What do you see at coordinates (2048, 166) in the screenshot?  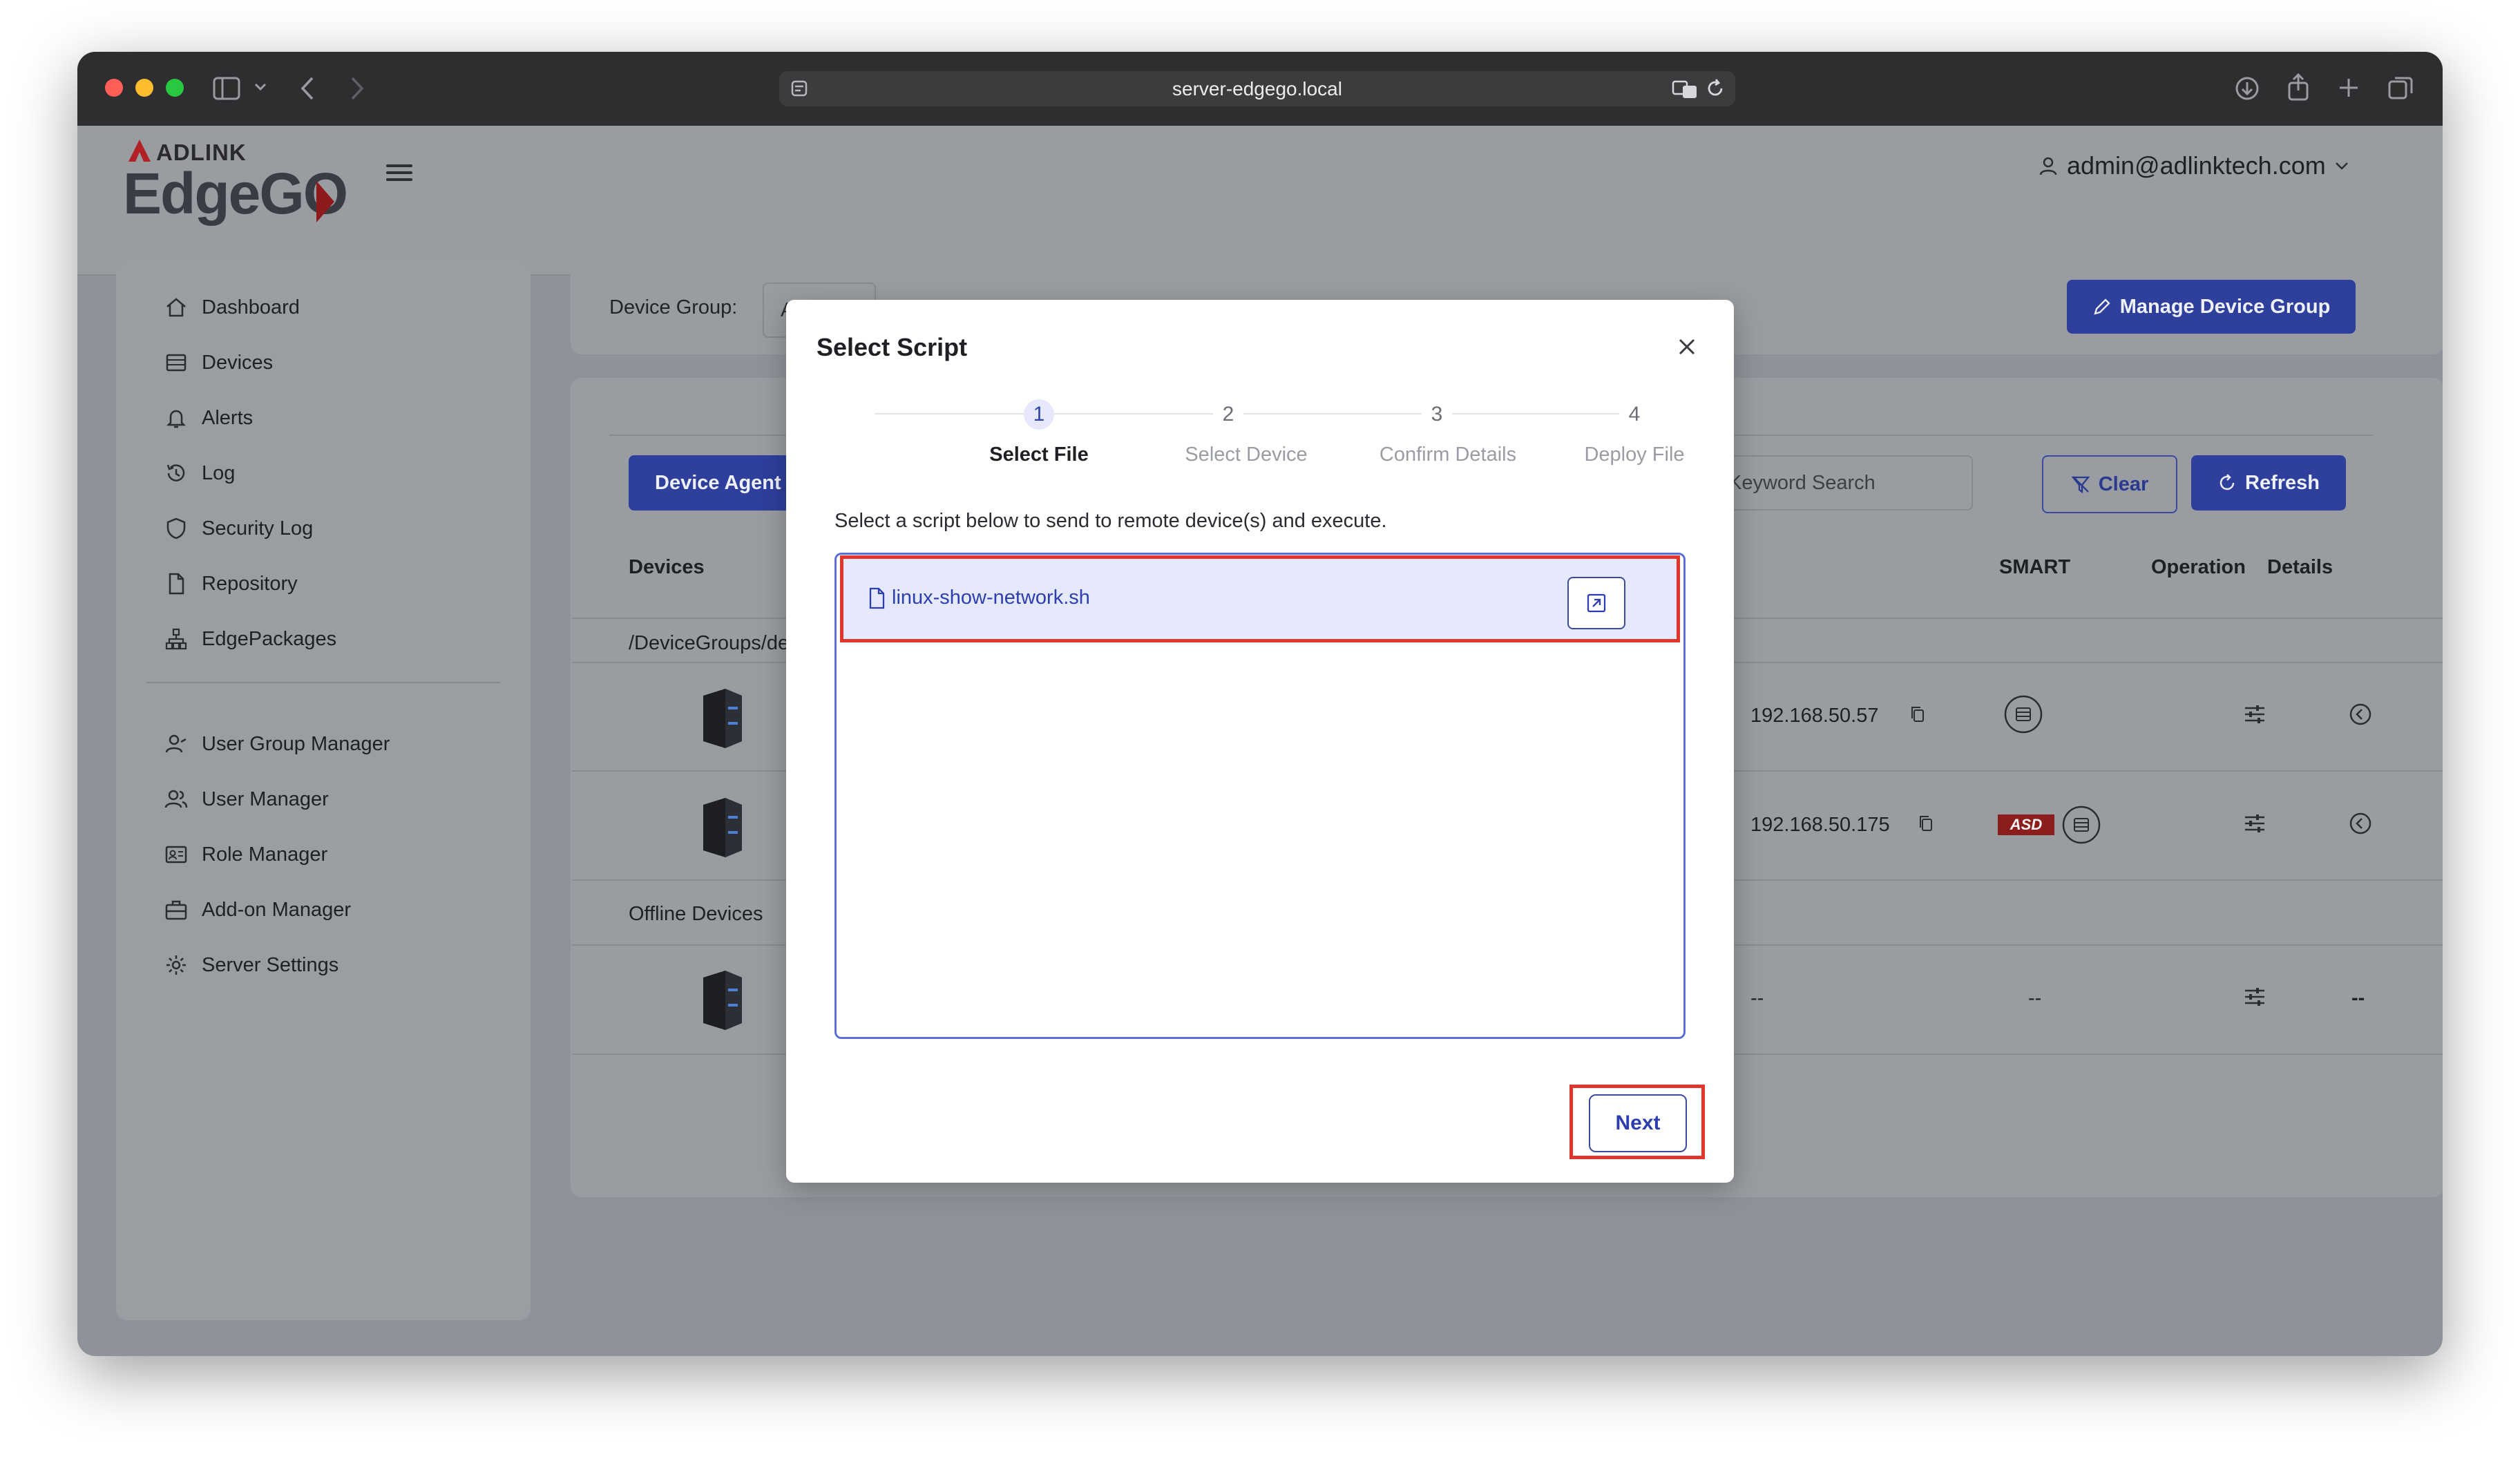 I see `user-icon` at bounding box center [2048, 166].